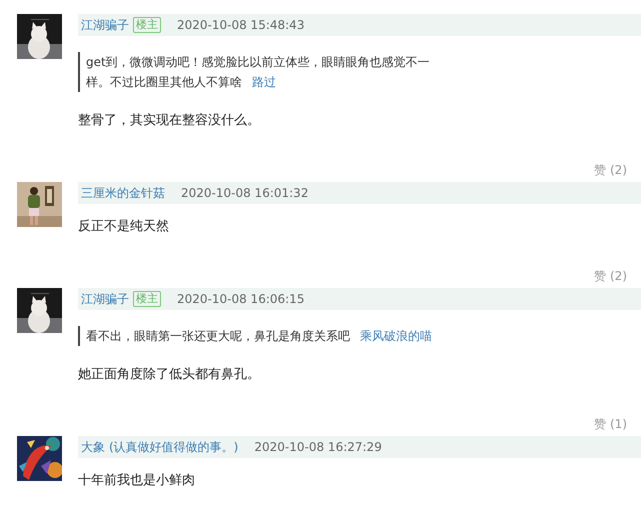  I want to click on like-count: 赞 (1), so click(610, 424).